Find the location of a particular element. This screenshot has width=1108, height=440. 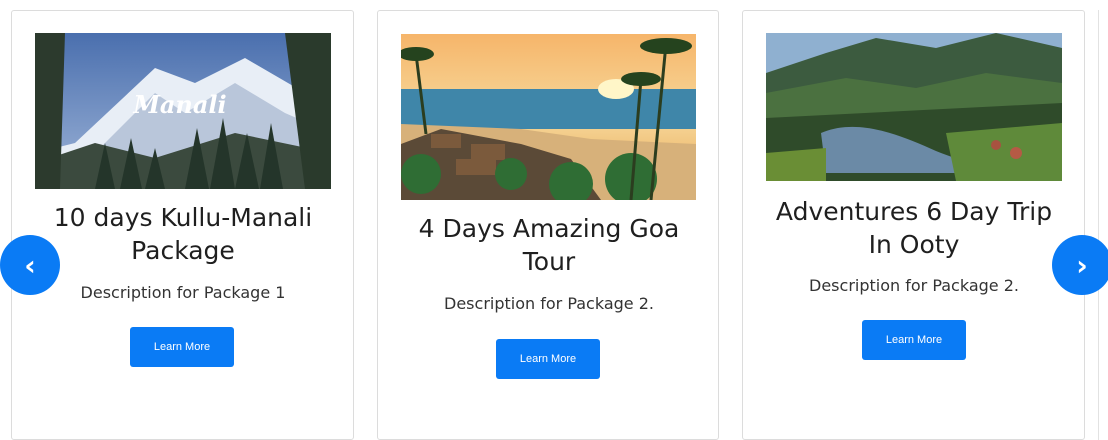

chevron-left-icon: ‹ is located at coordinates (30, 265).